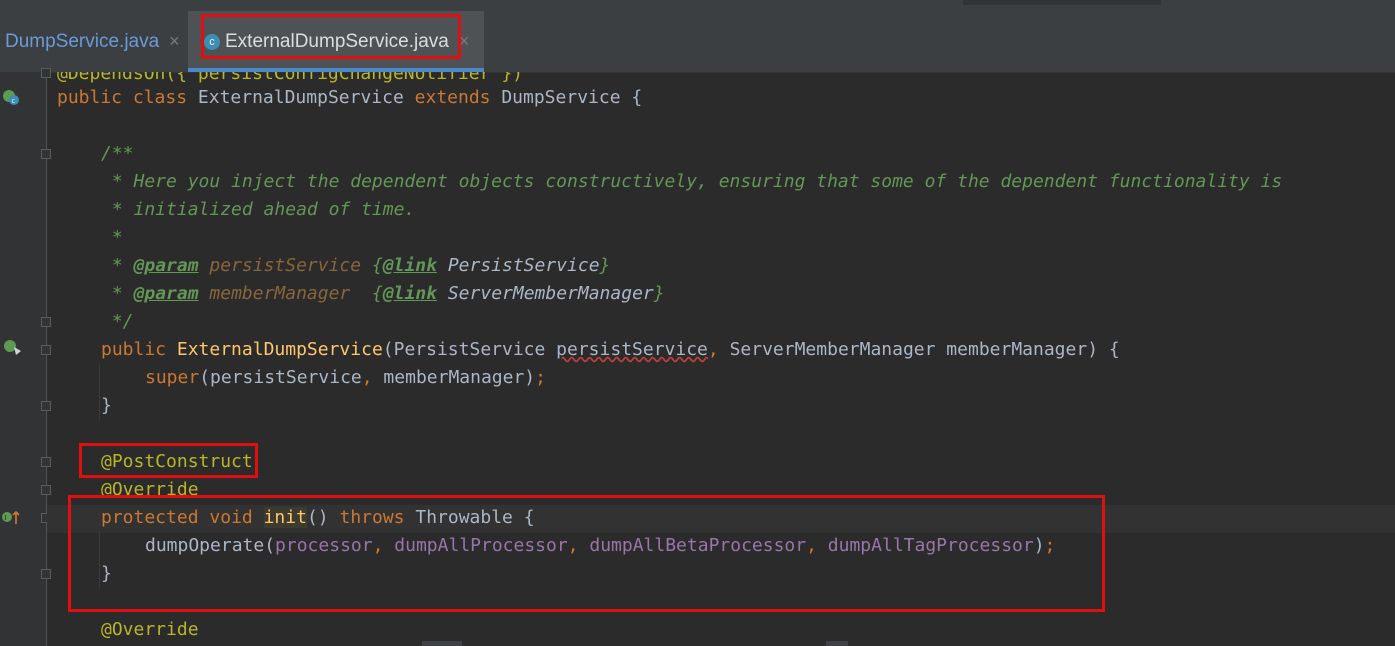 Image resolution: width=1395 pixels, height=646 pixels. I want to click on javadoc-line: /**, so click(117, 153).